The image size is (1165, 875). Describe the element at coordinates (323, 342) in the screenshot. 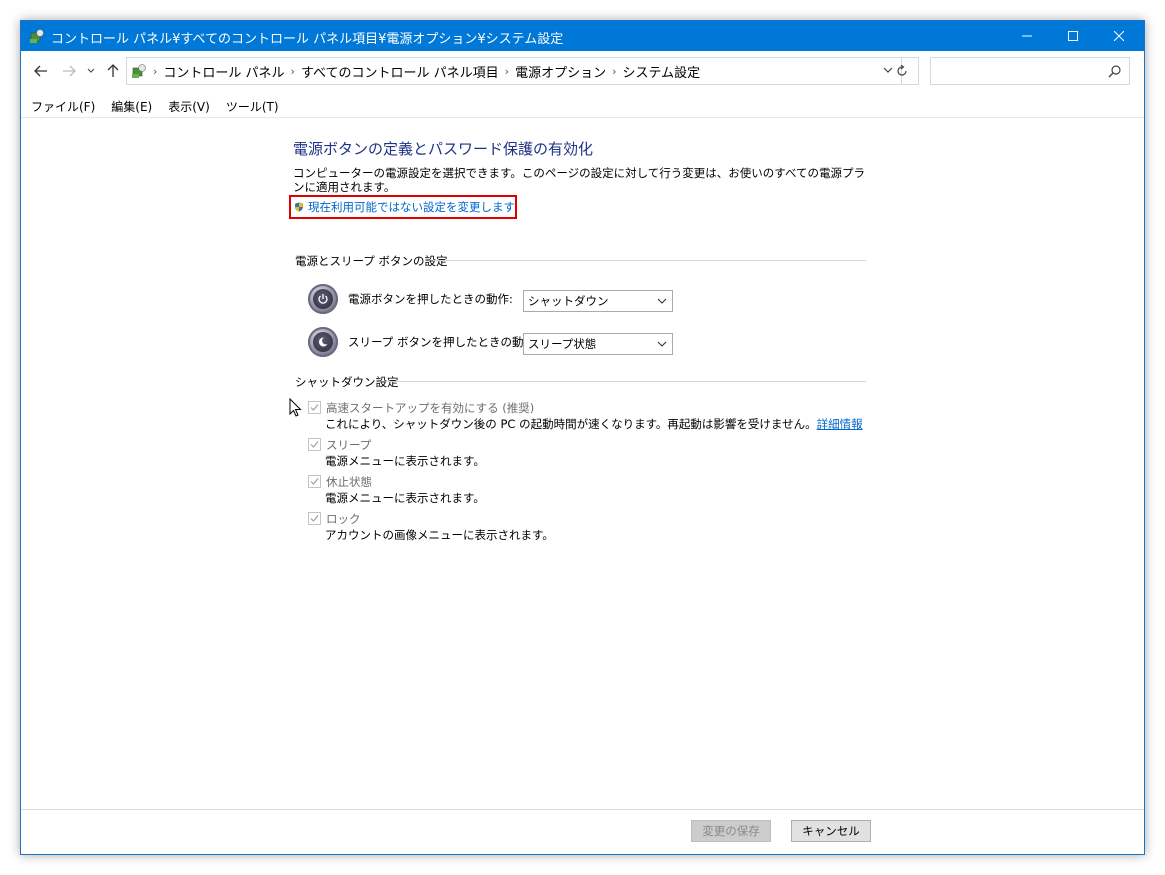

I see `sleep-icon` at that location.